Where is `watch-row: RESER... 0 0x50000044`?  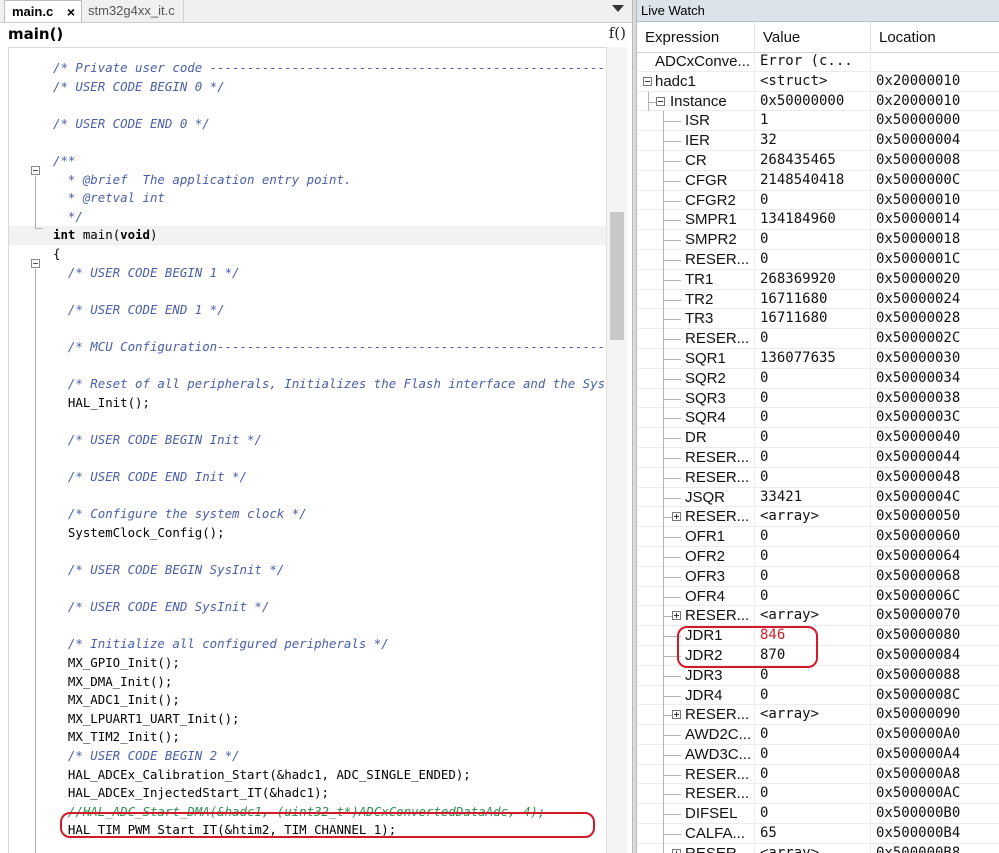 watch-row: RESER... 0 0x50000044 is located at coordinates (818, 457).